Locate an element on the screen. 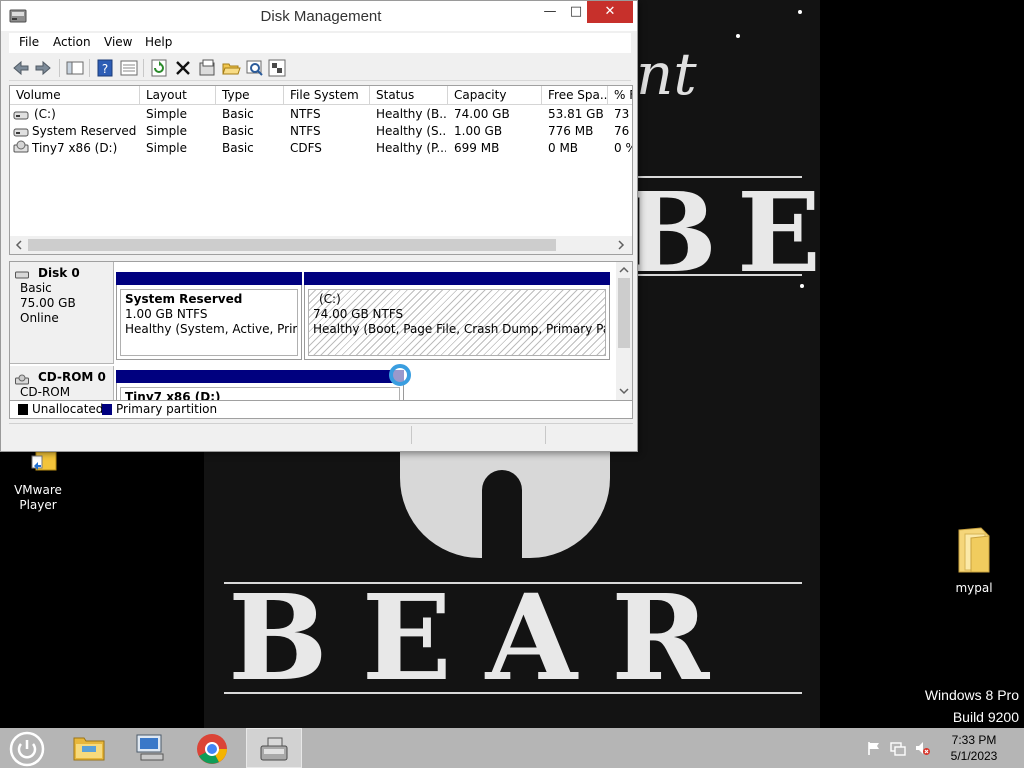  scroll-down-icon is located at coordinates (624, 391).